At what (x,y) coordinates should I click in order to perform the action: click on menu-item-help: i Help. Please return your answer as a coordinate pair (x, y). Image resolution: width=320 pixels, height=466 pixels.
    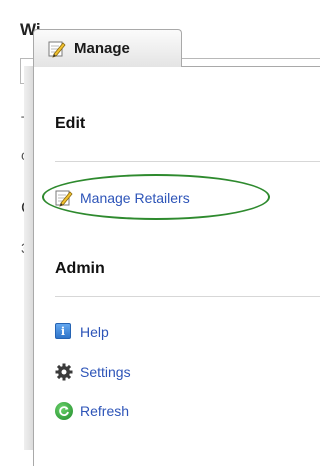
    Looking at the image, I should click on (82, 332).